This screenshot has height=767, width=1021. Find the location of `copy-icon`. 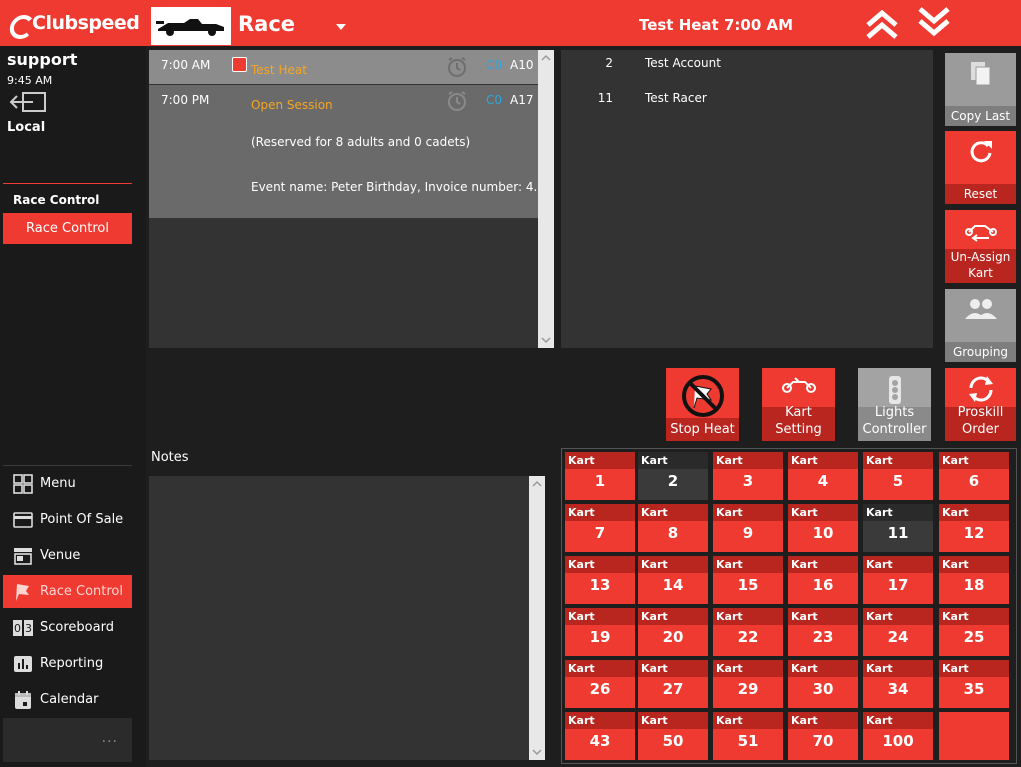

copy-icon is located at coordinates (980, 74).